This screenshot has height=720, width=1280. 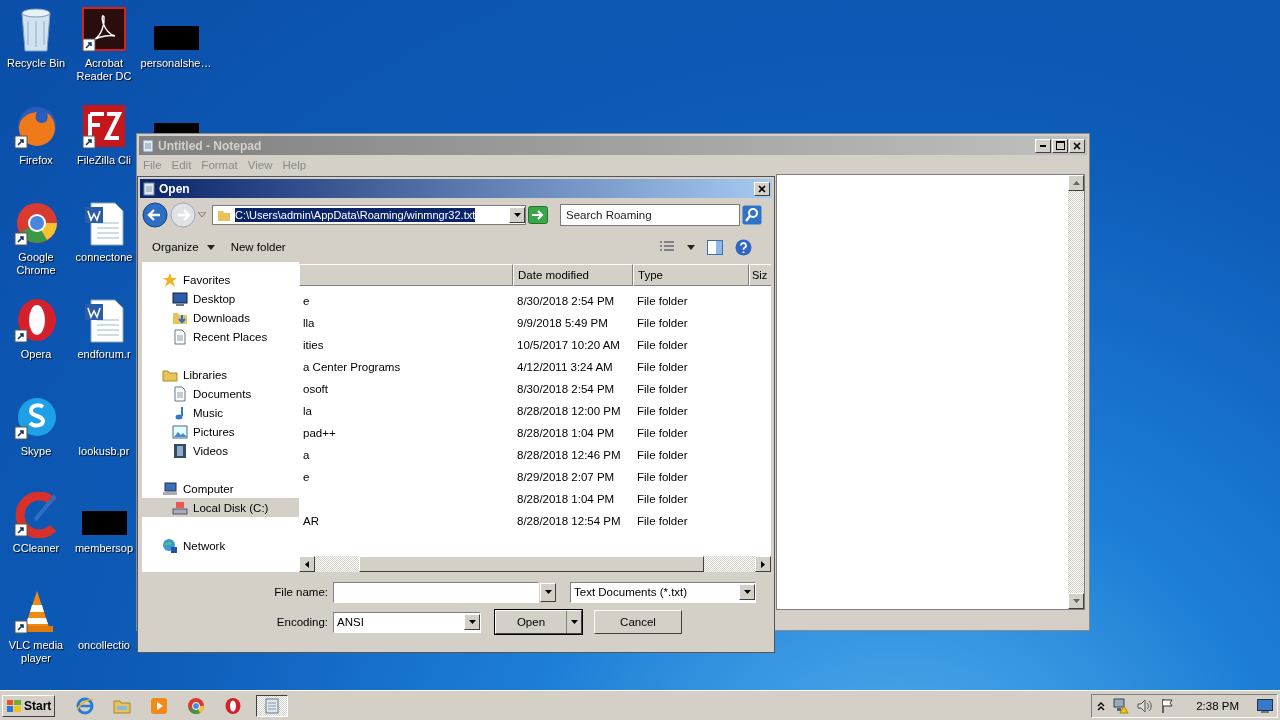 I want to click on star-icon, so click(x=170, y=279).